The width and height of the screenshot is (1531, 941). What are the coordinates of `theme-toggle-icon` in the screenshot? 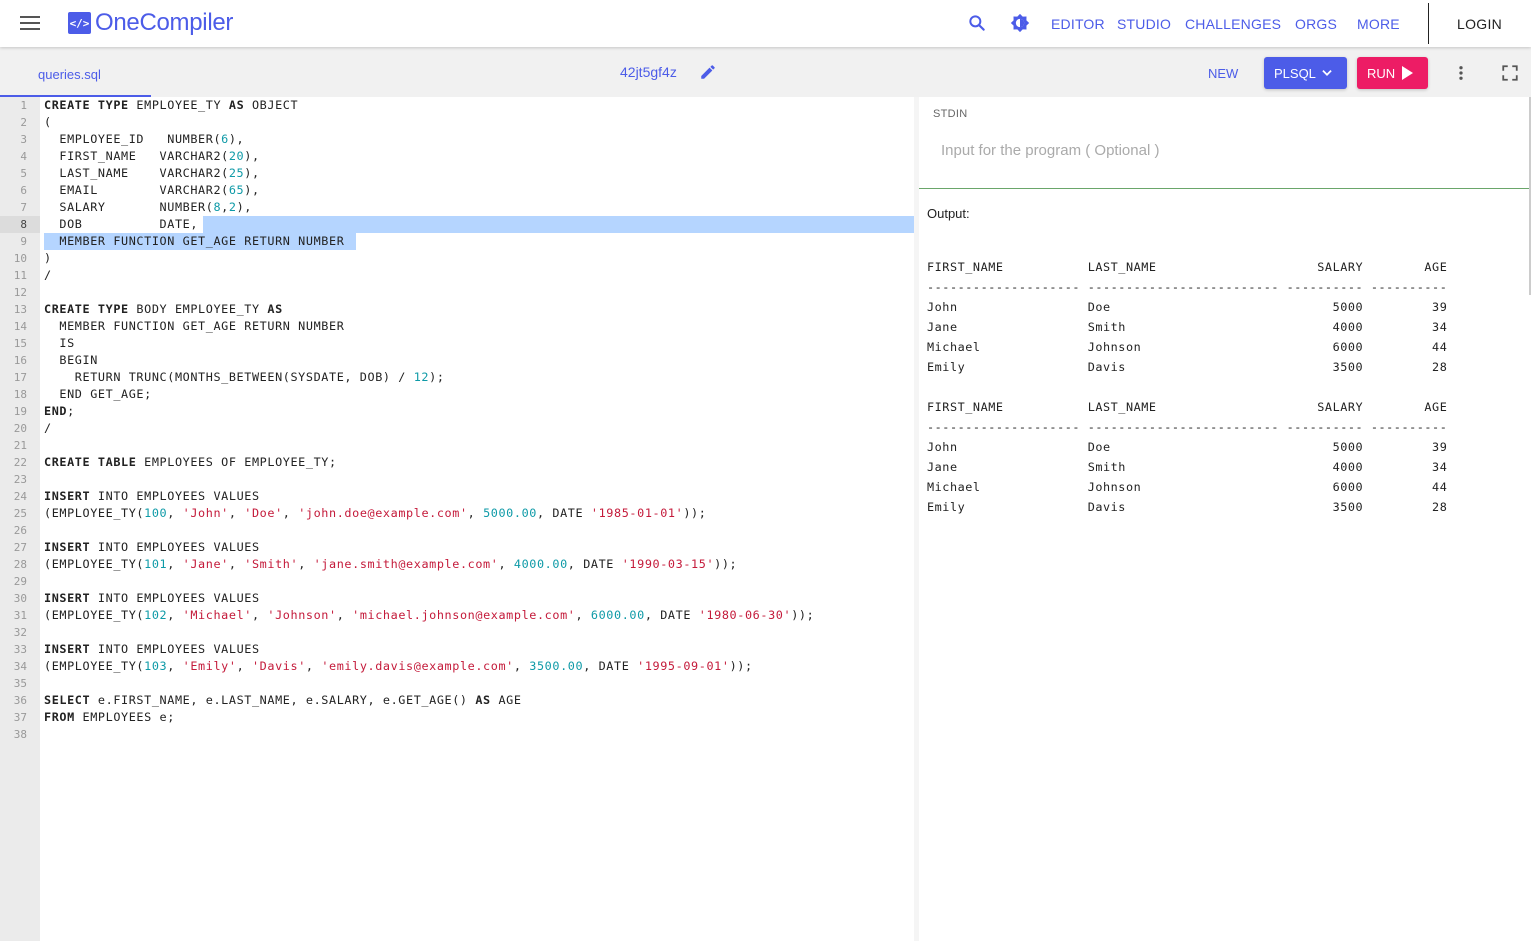 It's located at (1020, 23).